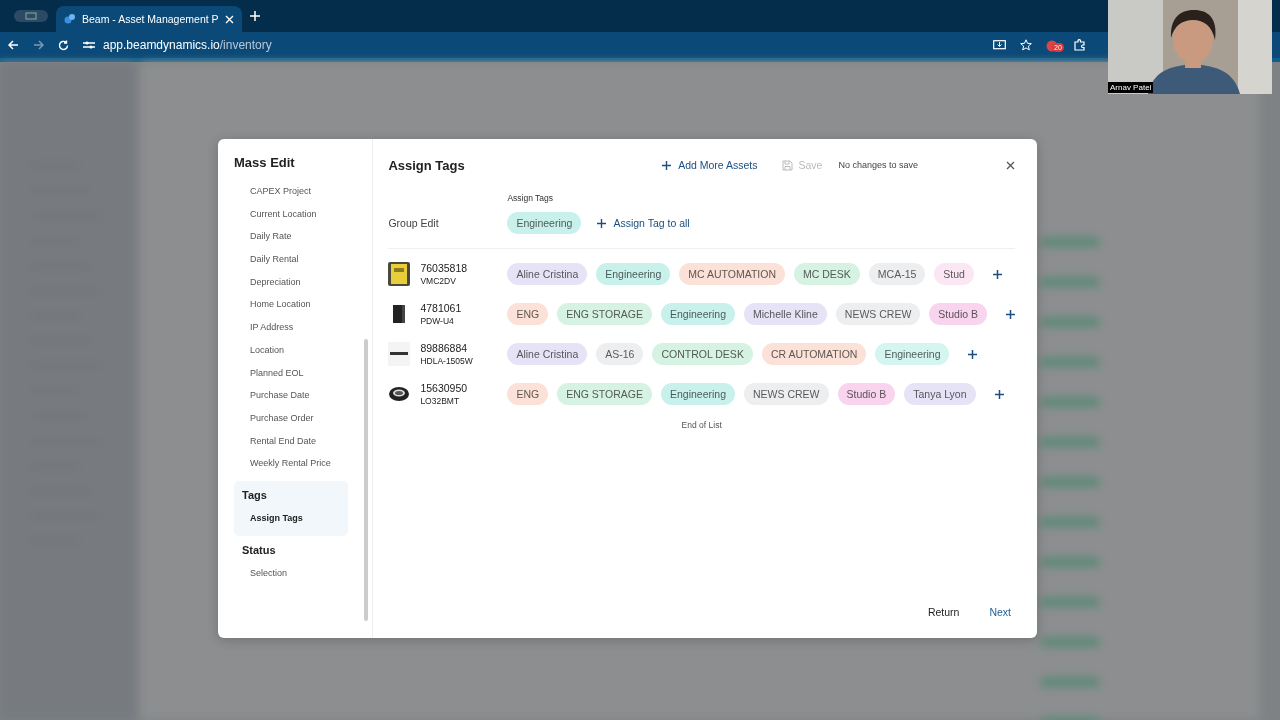  Describe the element at coordinates (620, 354) in the screenshot. I see `tag: AS-16` at that location.